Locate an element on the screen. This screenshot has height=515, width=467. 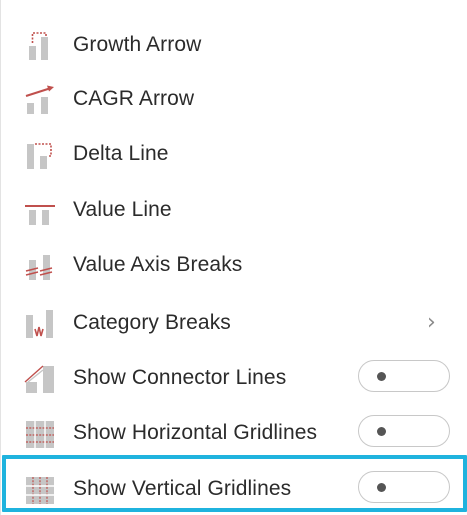
menu-item-show-connector-lines: Show Connector Lines is located at coordinates (244, 378).